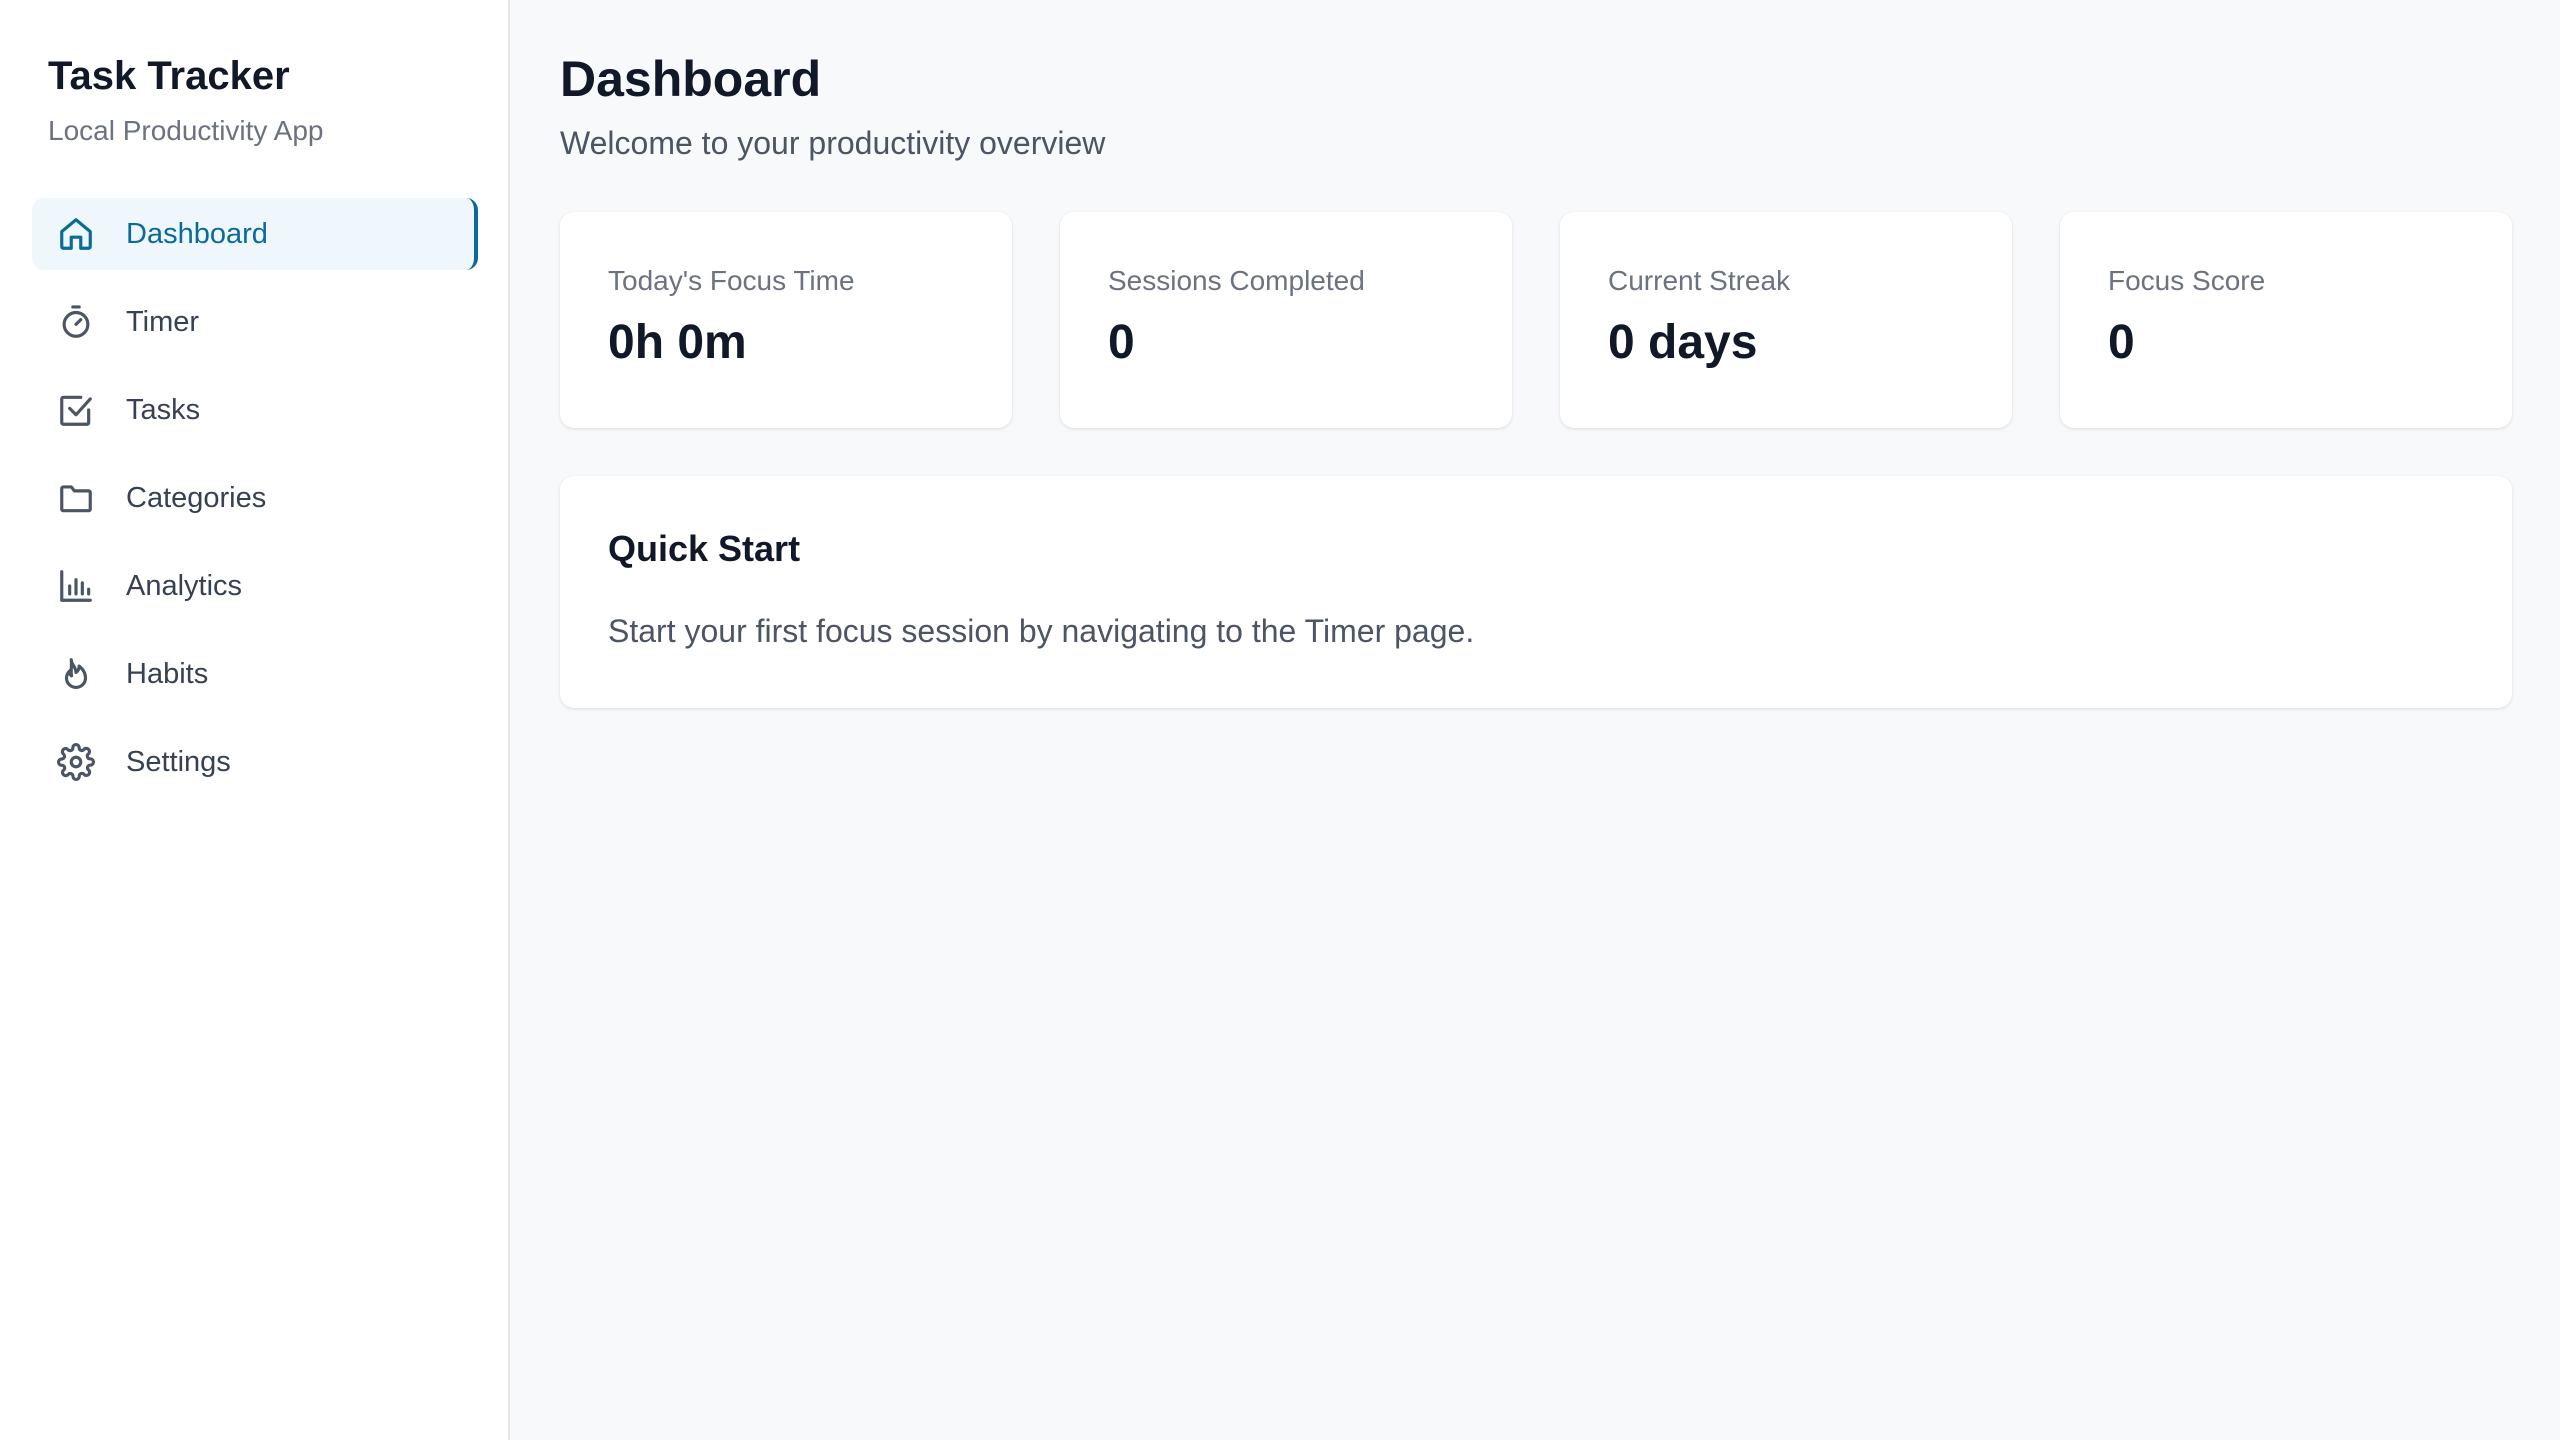  Describe the element at coordinates (677, 342) in the screenshot. I see `stat-value: 0h 0m` at that location.